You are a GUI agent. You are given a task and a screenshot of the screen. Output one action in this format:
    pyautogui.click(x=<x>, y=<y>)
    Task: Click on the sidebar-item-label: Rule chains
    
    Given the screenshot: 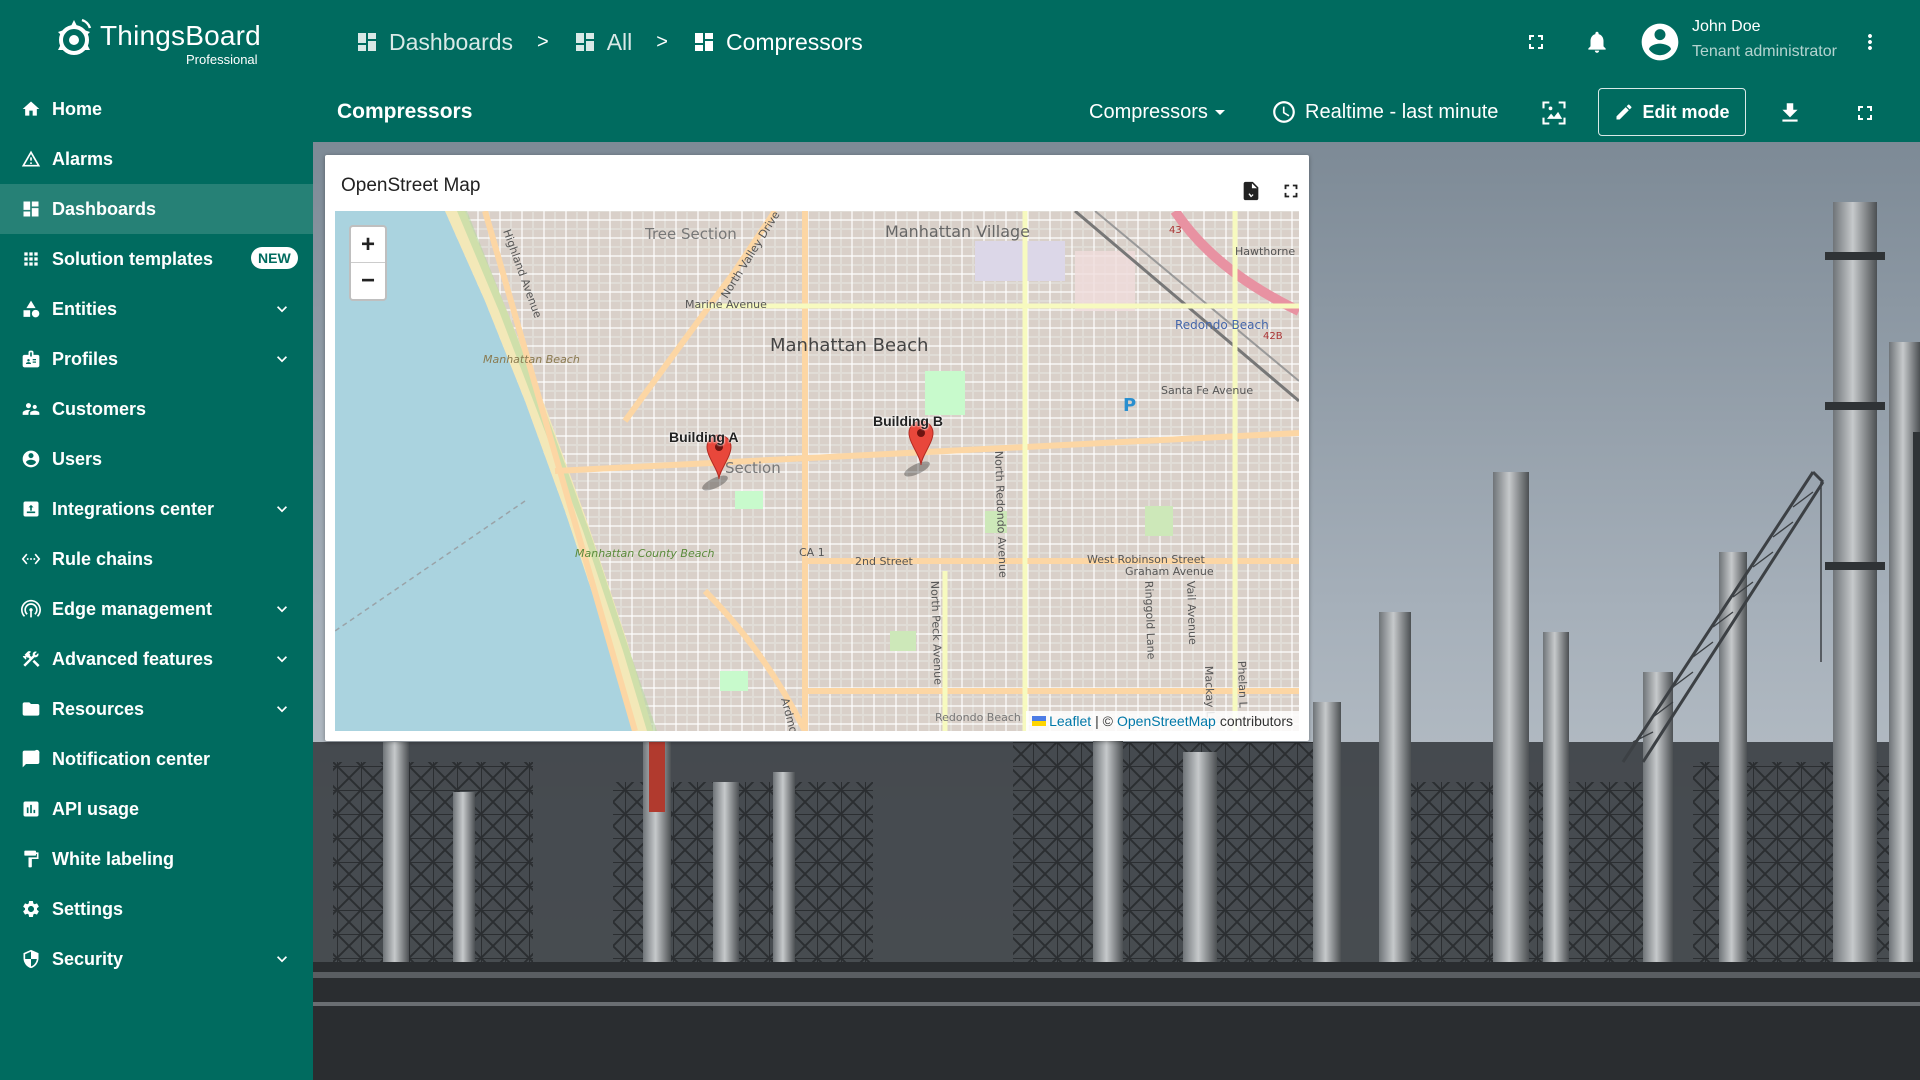 What is the action you would take?
    pyautogui.click(x=103, y=558)
    